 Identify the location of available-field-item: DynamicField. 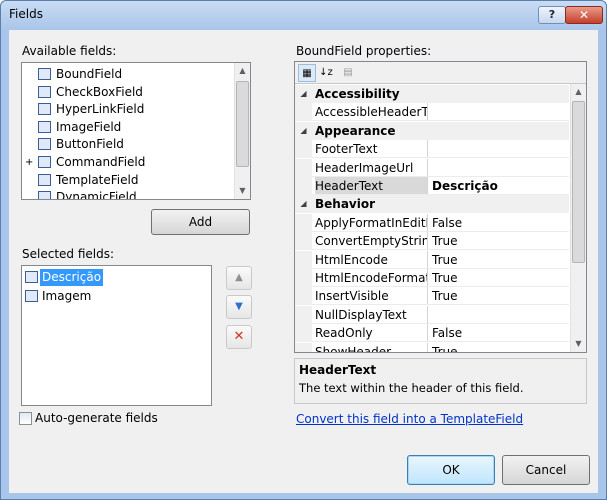
(126, 194).